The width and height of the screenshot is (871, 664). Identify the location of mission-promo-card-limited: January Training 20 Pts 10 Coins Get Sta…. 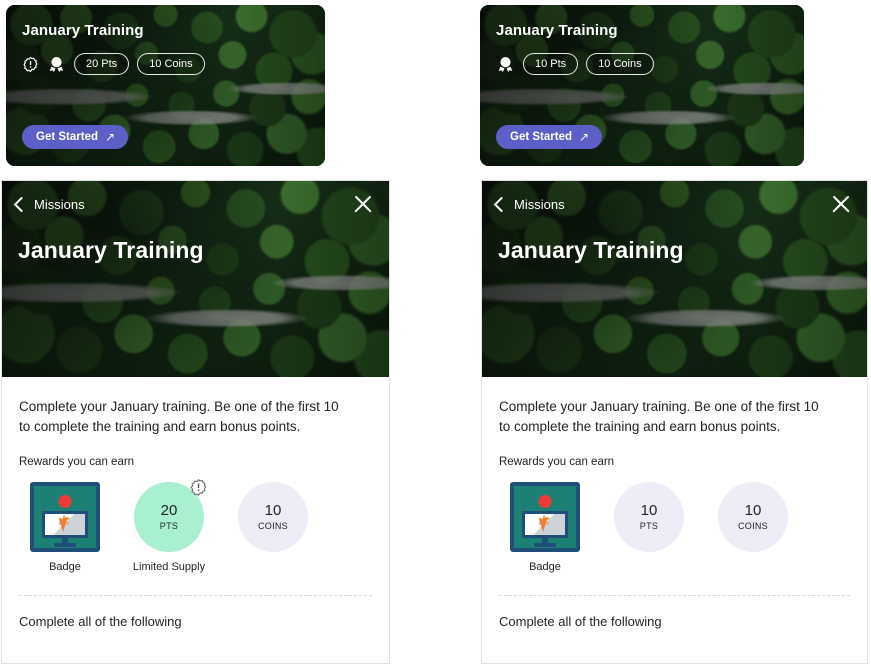
(165, 85).